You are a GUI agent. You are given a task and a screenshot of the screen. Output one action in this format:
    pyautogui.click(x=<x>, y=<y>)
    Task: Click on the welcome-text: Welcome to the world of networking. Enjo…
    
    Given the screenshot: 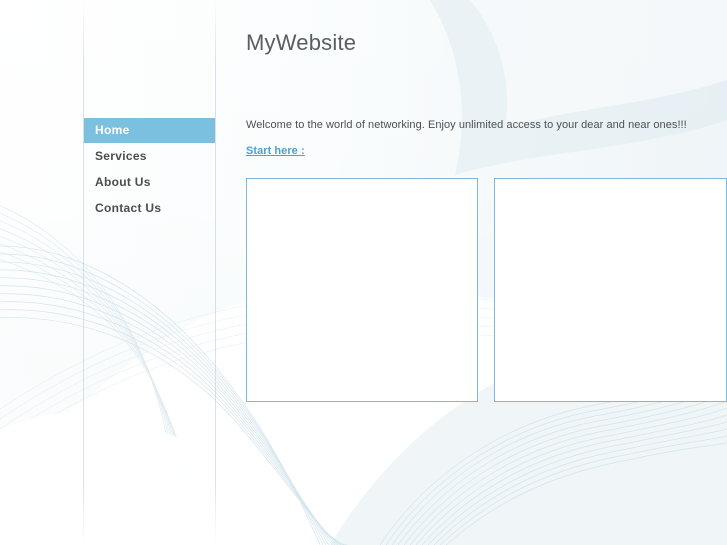 What is the action you would take?
    pyautogui.click(x=466, y=125)
    